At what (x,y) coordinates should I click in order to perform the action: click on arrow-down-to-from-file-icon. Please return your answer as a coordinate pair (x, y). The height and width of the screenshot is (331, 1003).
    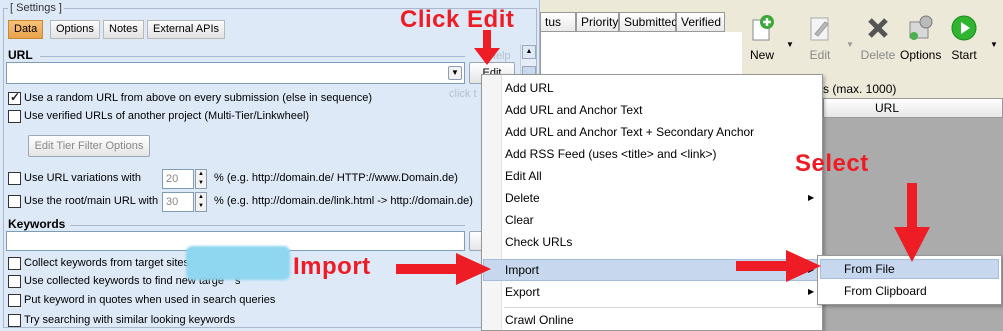
    Looking at the image, I should click on (912, 222).